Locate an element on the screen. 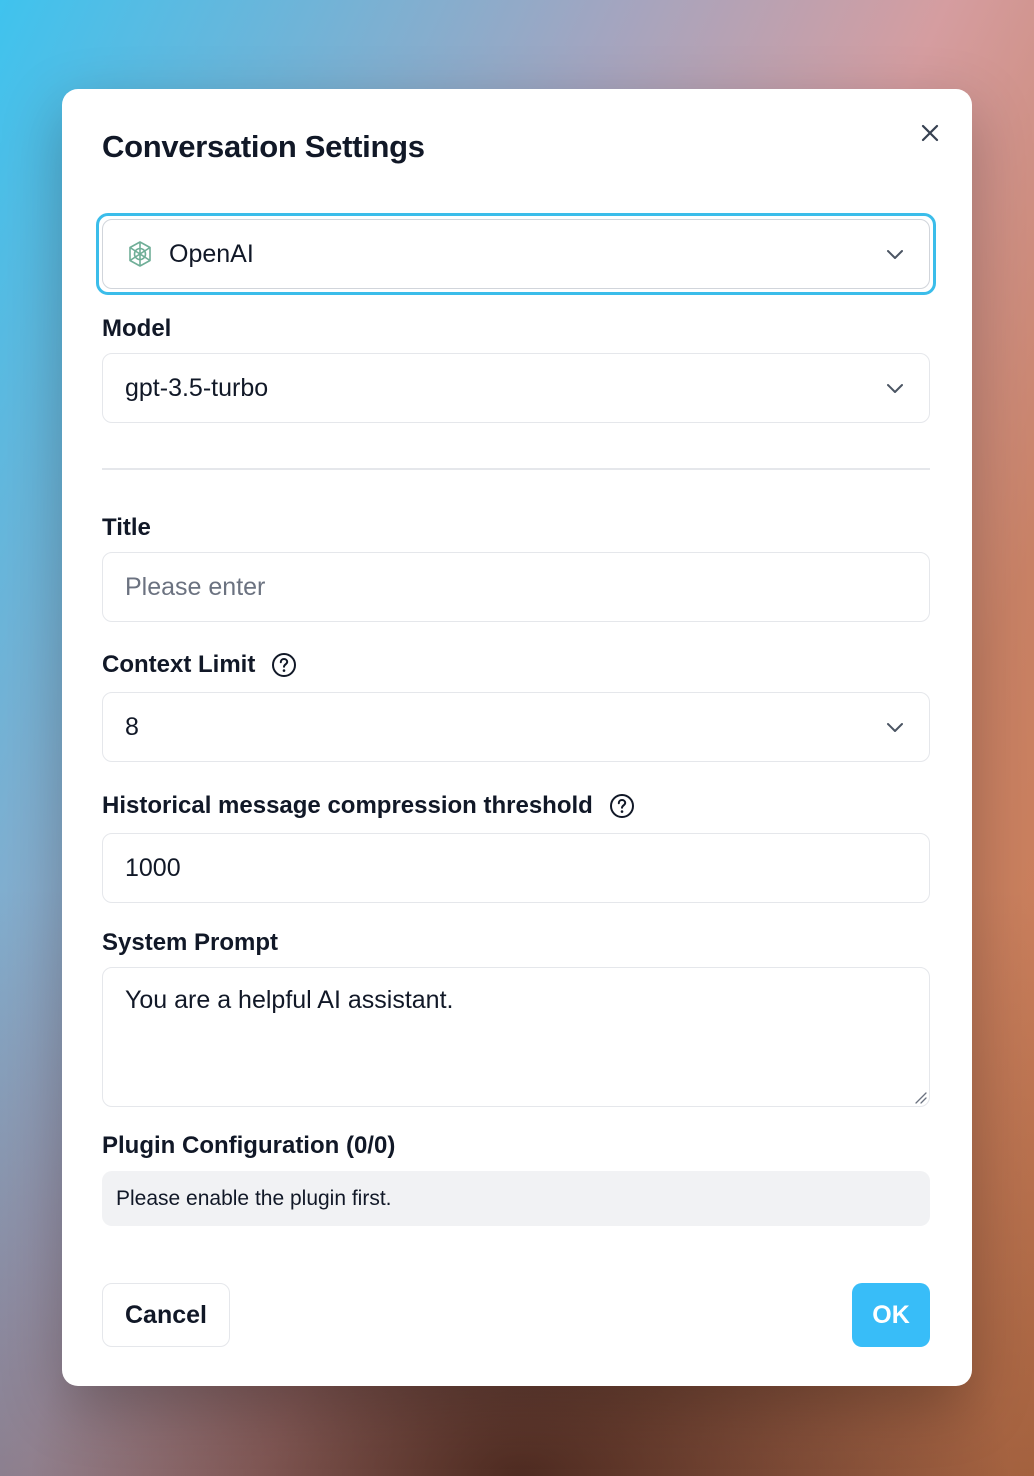 The image size is (1034, 1476). context-limit-selected-value: 8 is located at coordinates (132, 726).